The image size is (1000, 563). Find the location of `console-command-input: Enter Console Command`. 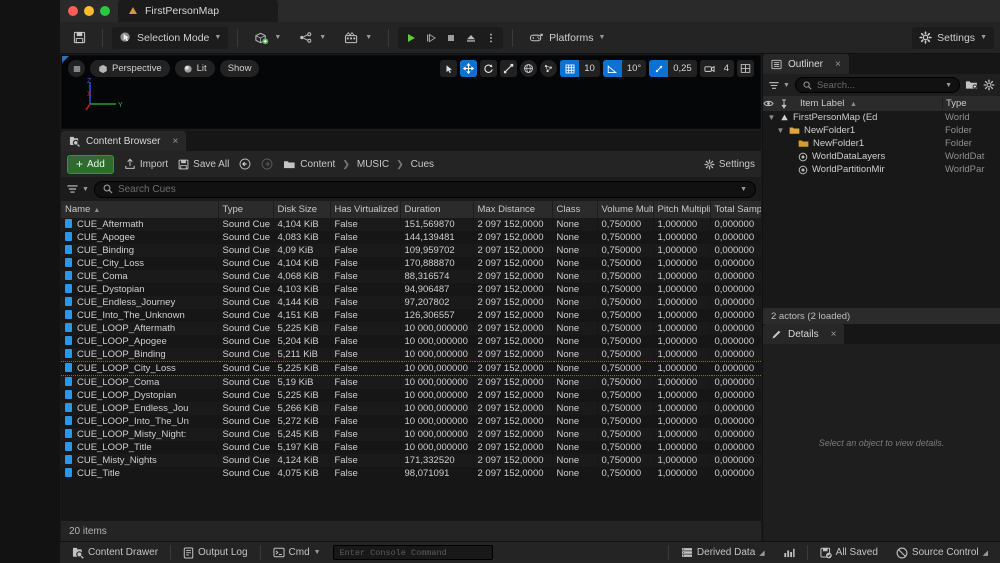

console-command-input: Enter Console Command is located at coordinates (412, 552).